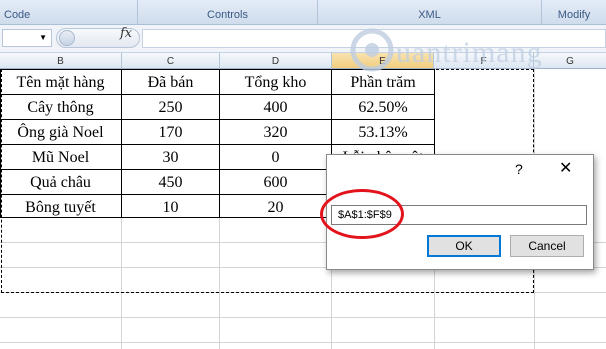  I want to click on expander-knob-icon, so click(67, 38).